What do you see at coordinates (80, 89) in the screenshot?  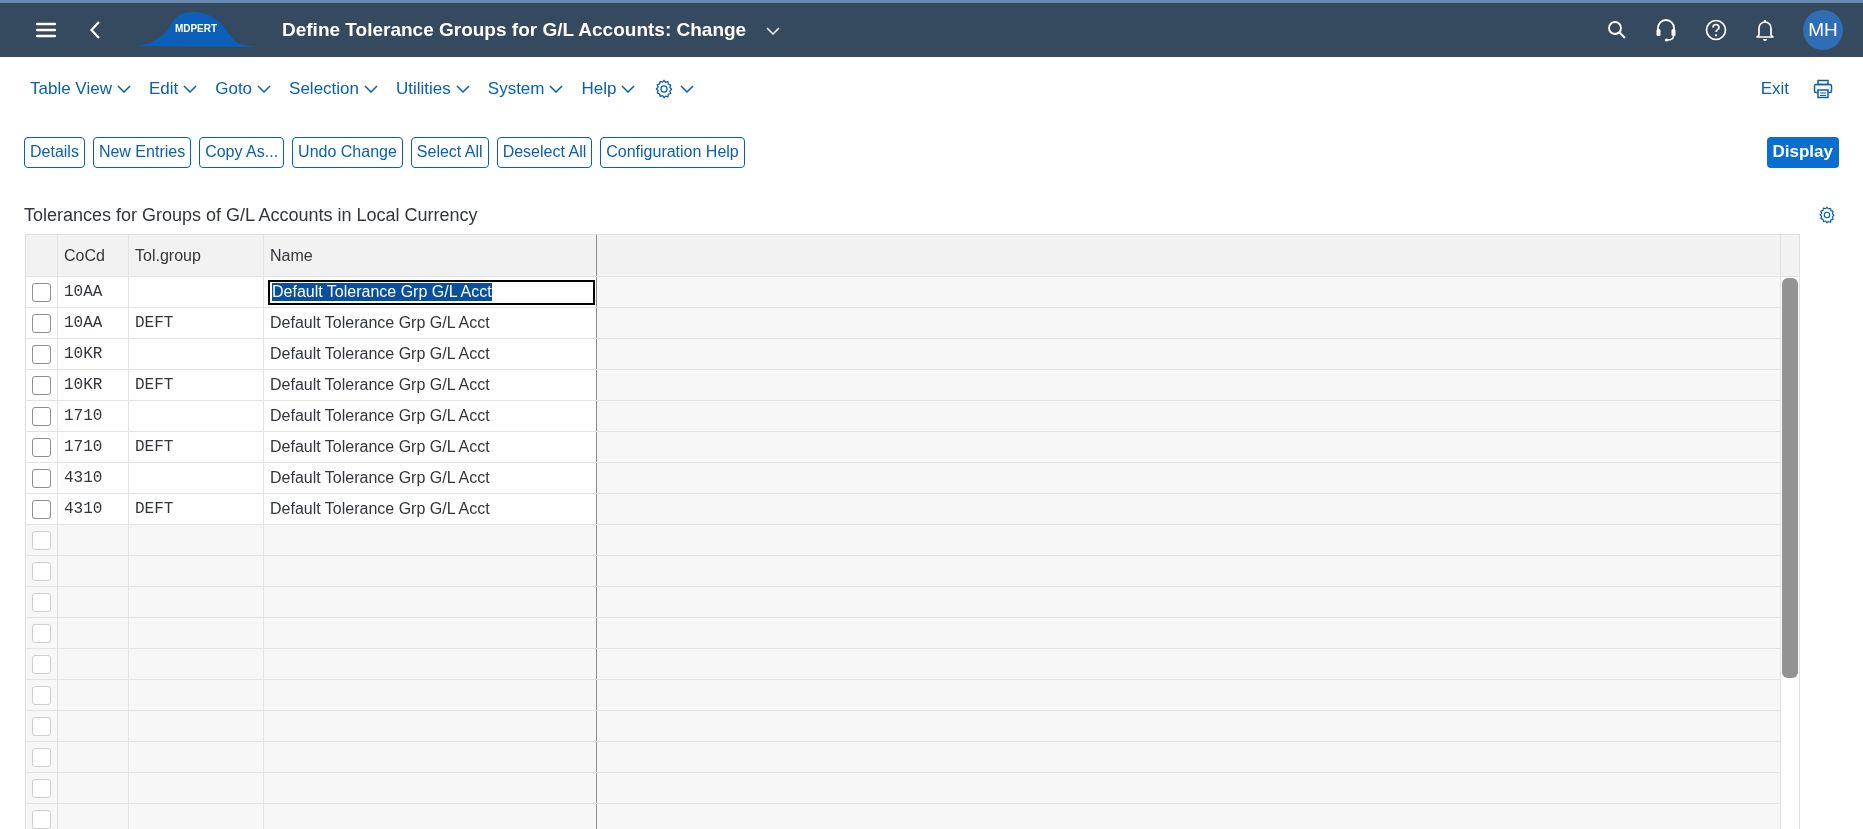 I see `menu-item: Table View` at bounding box center [80, 89].